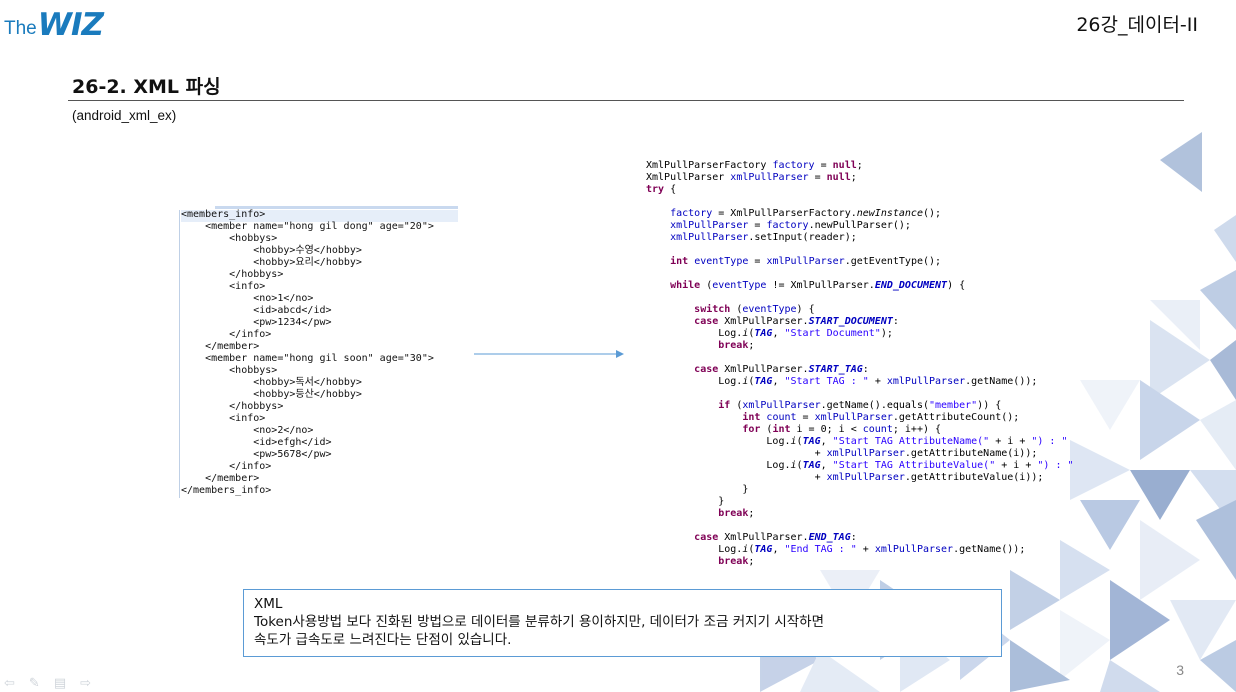  I want to click on code-line: + xmlPullParser.getAttributeName(i));, so click(842, 453).